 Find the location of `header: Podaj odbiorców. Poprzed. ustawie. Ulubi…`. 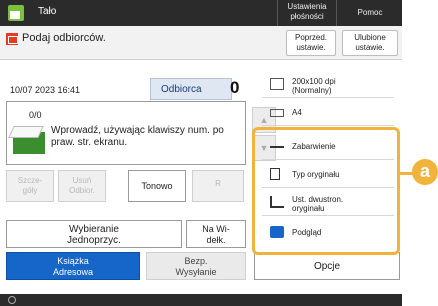

header: Podaj odbiorców. Poprzed. ustawie. Ulubi… is located at coordinates (201, 43).